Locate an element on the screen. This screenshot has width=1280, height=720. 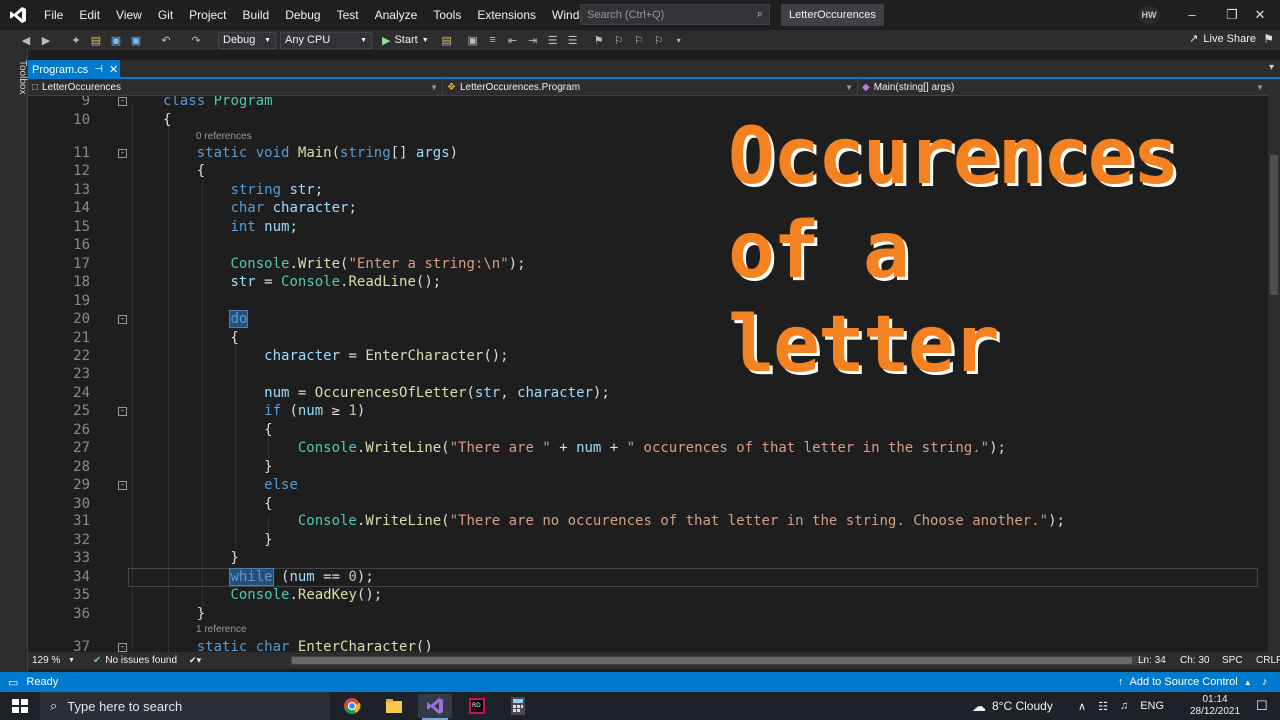
user-avatar: HW is located at coordinates (1149, 15).